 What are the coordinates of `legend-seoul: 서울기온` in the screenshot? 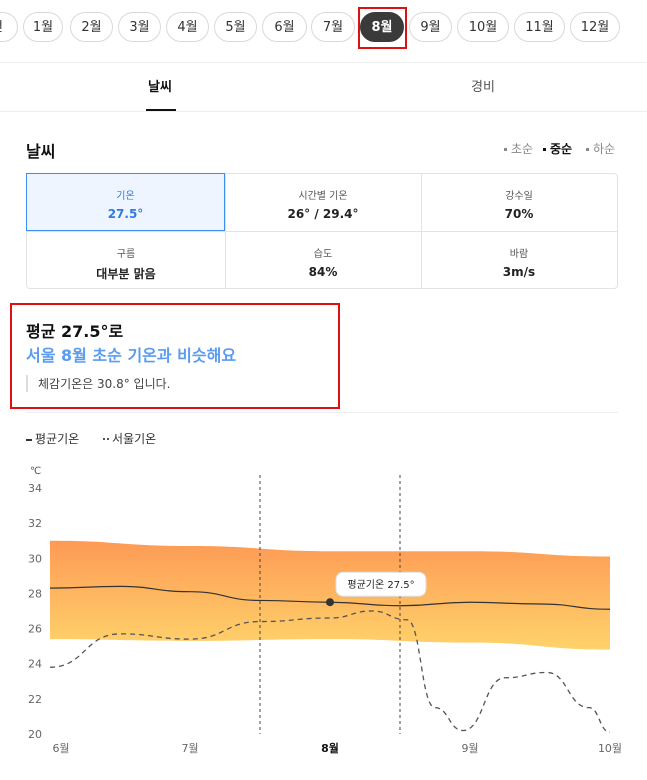 It's located at (134, 439).